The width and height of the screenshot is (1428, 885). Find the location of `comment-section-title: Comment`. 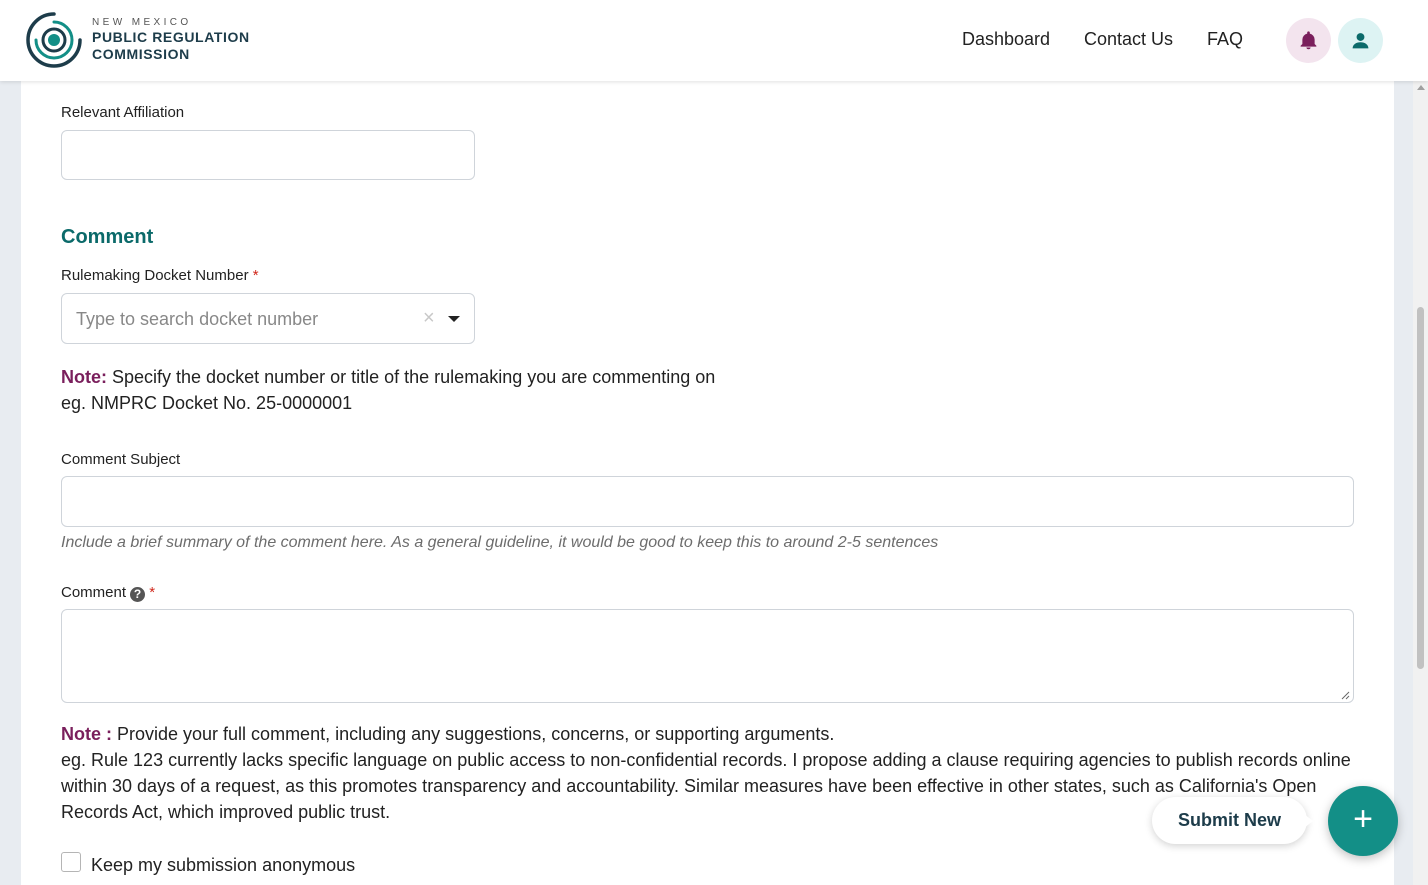

comment-section-title: Comment is located at coordinates (107, 237).